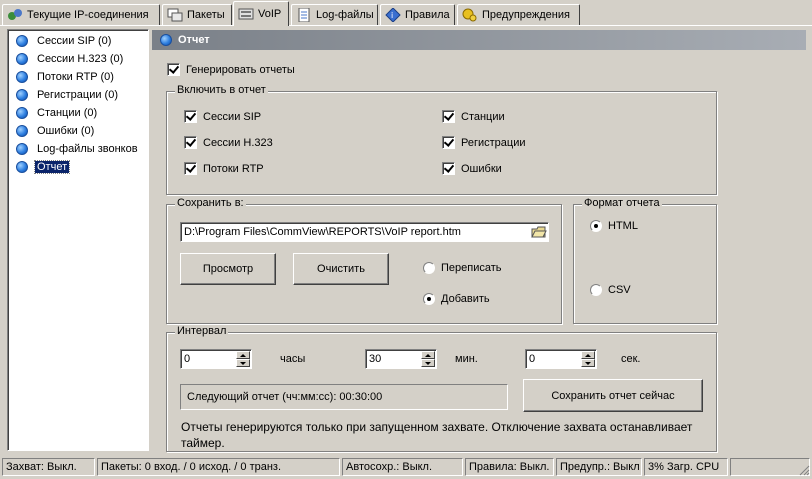 The image size is (812, 479). I want to click on group-legend: Включить в отчет, so click(221, 90).